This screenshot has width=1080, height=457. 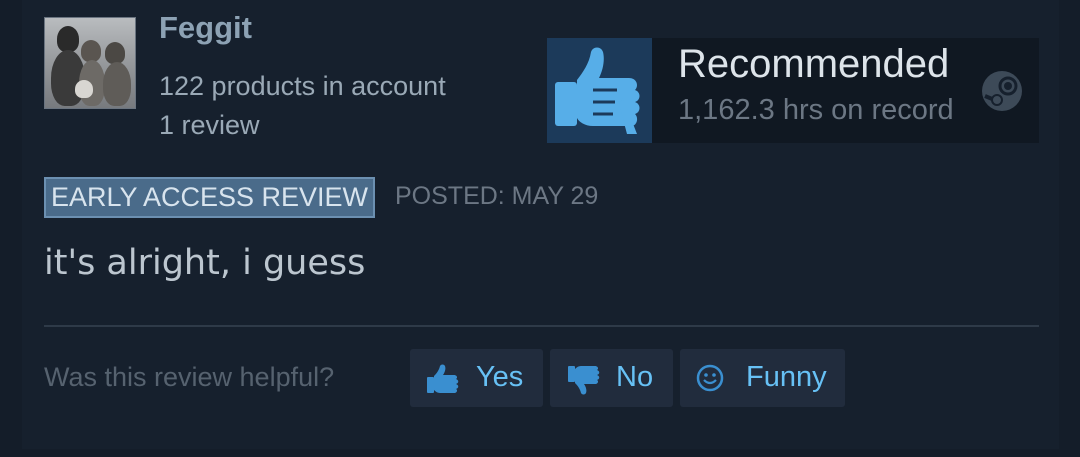 What do you see at coordinates (584, 380) in the screenshot?
I see `thumbs-down-icon` at bounding box center [584, 380].